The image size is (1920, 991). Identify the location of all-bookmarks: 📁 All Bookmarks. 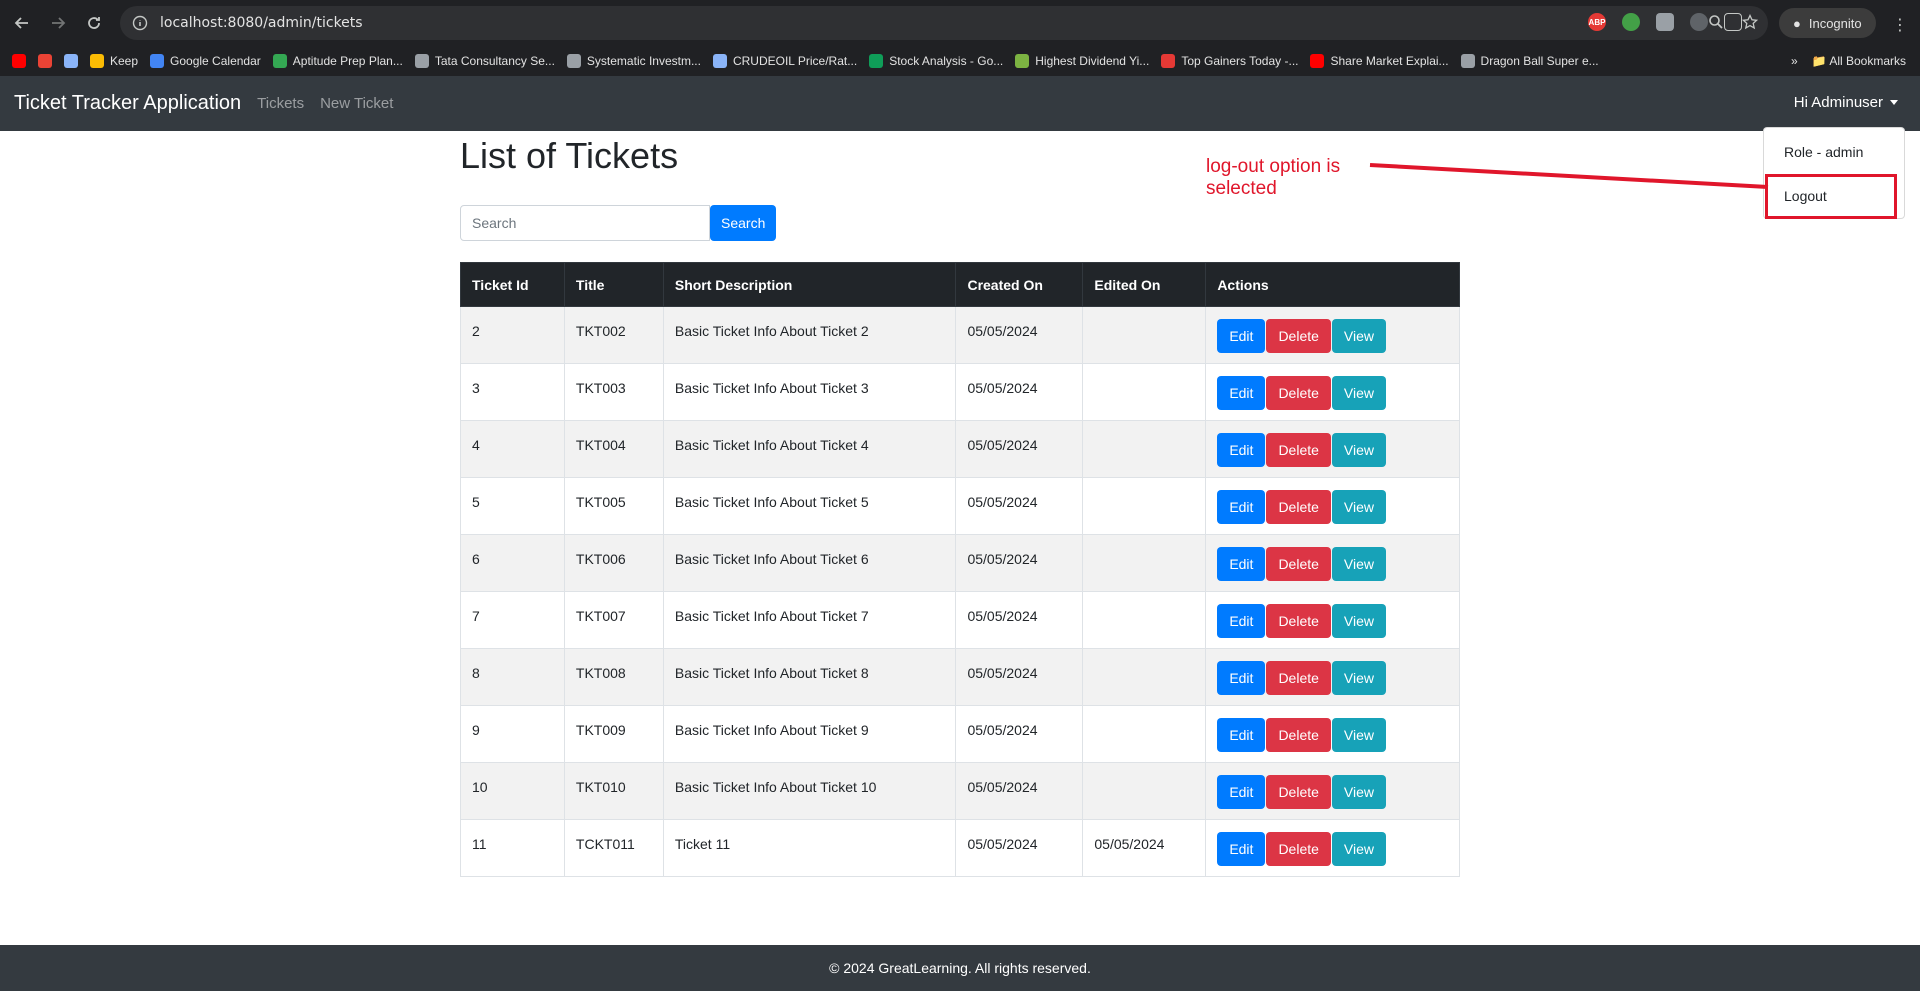
(1859, 61).